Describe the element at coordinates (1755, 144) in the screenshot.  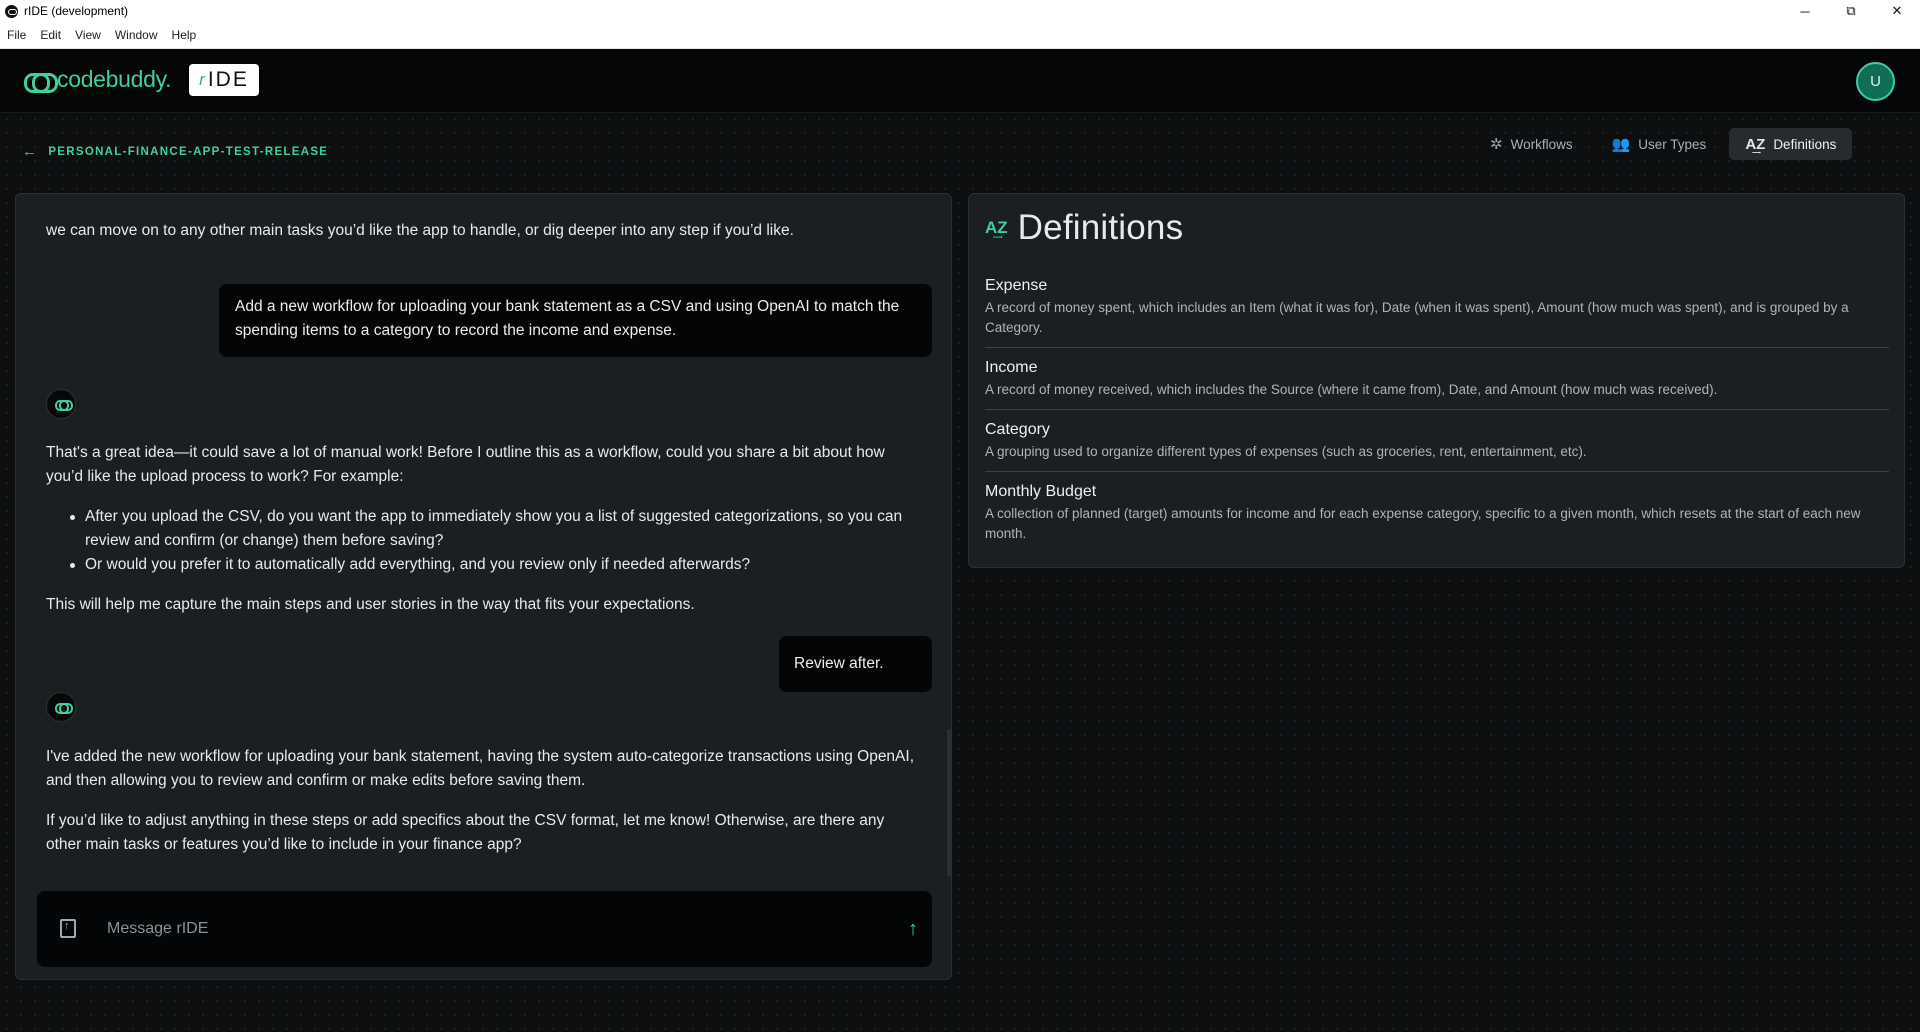
I see `definitions-icon: A͢Z` at that location.